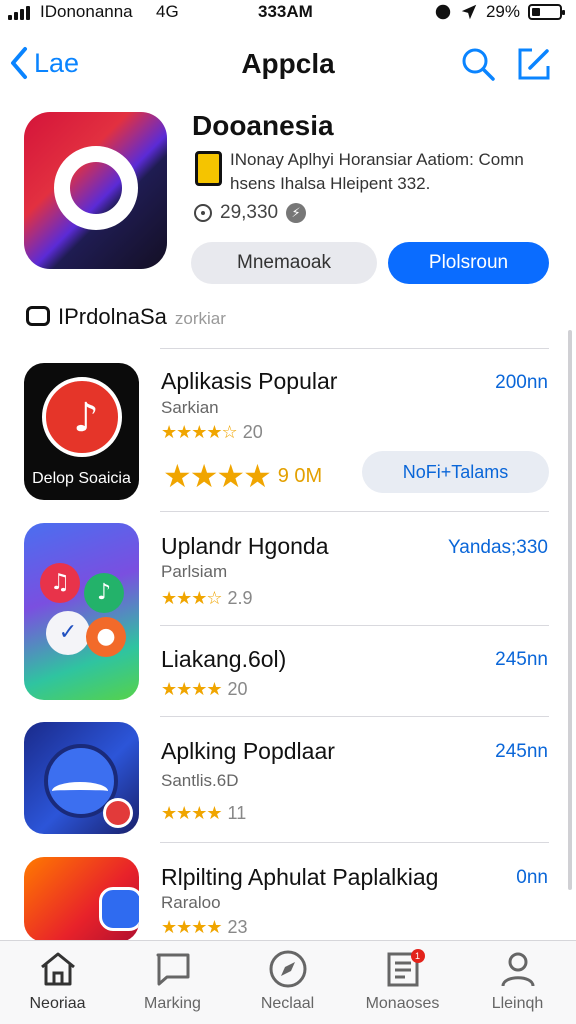  What do you see at coordinates (469, 12) in the screenshot?
I see `navigation-arrow-icon` at bounding box center [469, 12].